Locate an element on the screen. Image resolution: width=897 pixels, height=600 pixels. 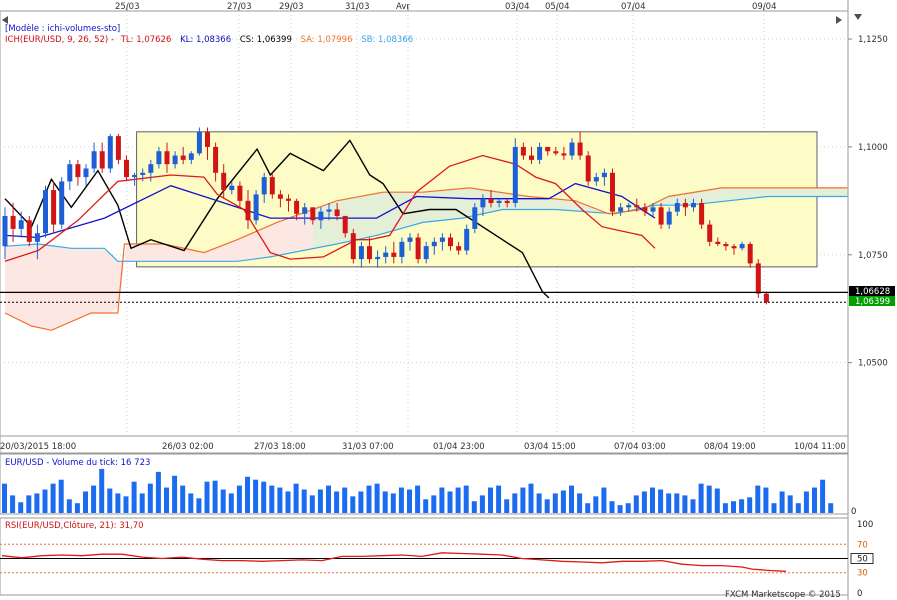
bottom-date-label: 26/03 02:00 is located at coordinates (188, 447).